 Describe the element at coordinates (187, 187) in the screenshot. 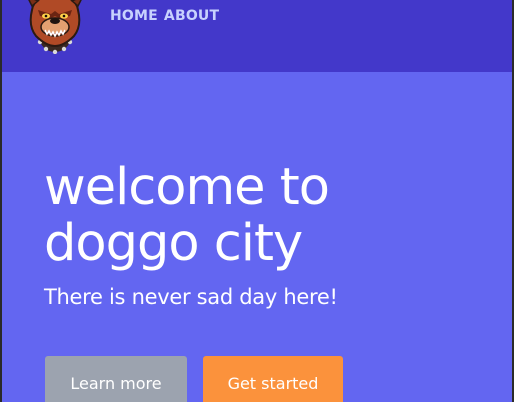

I see `hero-title-line-1: welcome to` at that location.